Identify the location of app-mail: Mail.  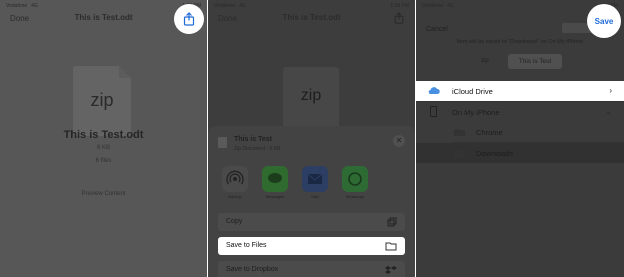
(315, 184).